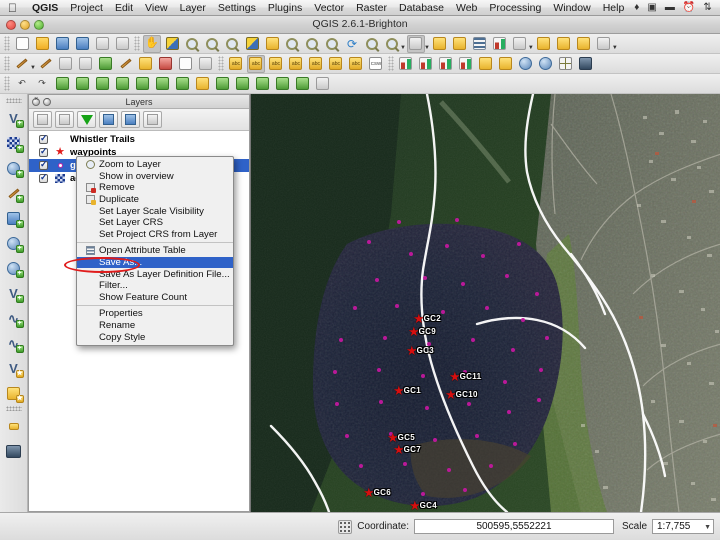 The image size is (720, 540). What do you see at coordinates (42, 119) in the screenshot?
I see `style-manager-button` at bounding box center [42, 119].